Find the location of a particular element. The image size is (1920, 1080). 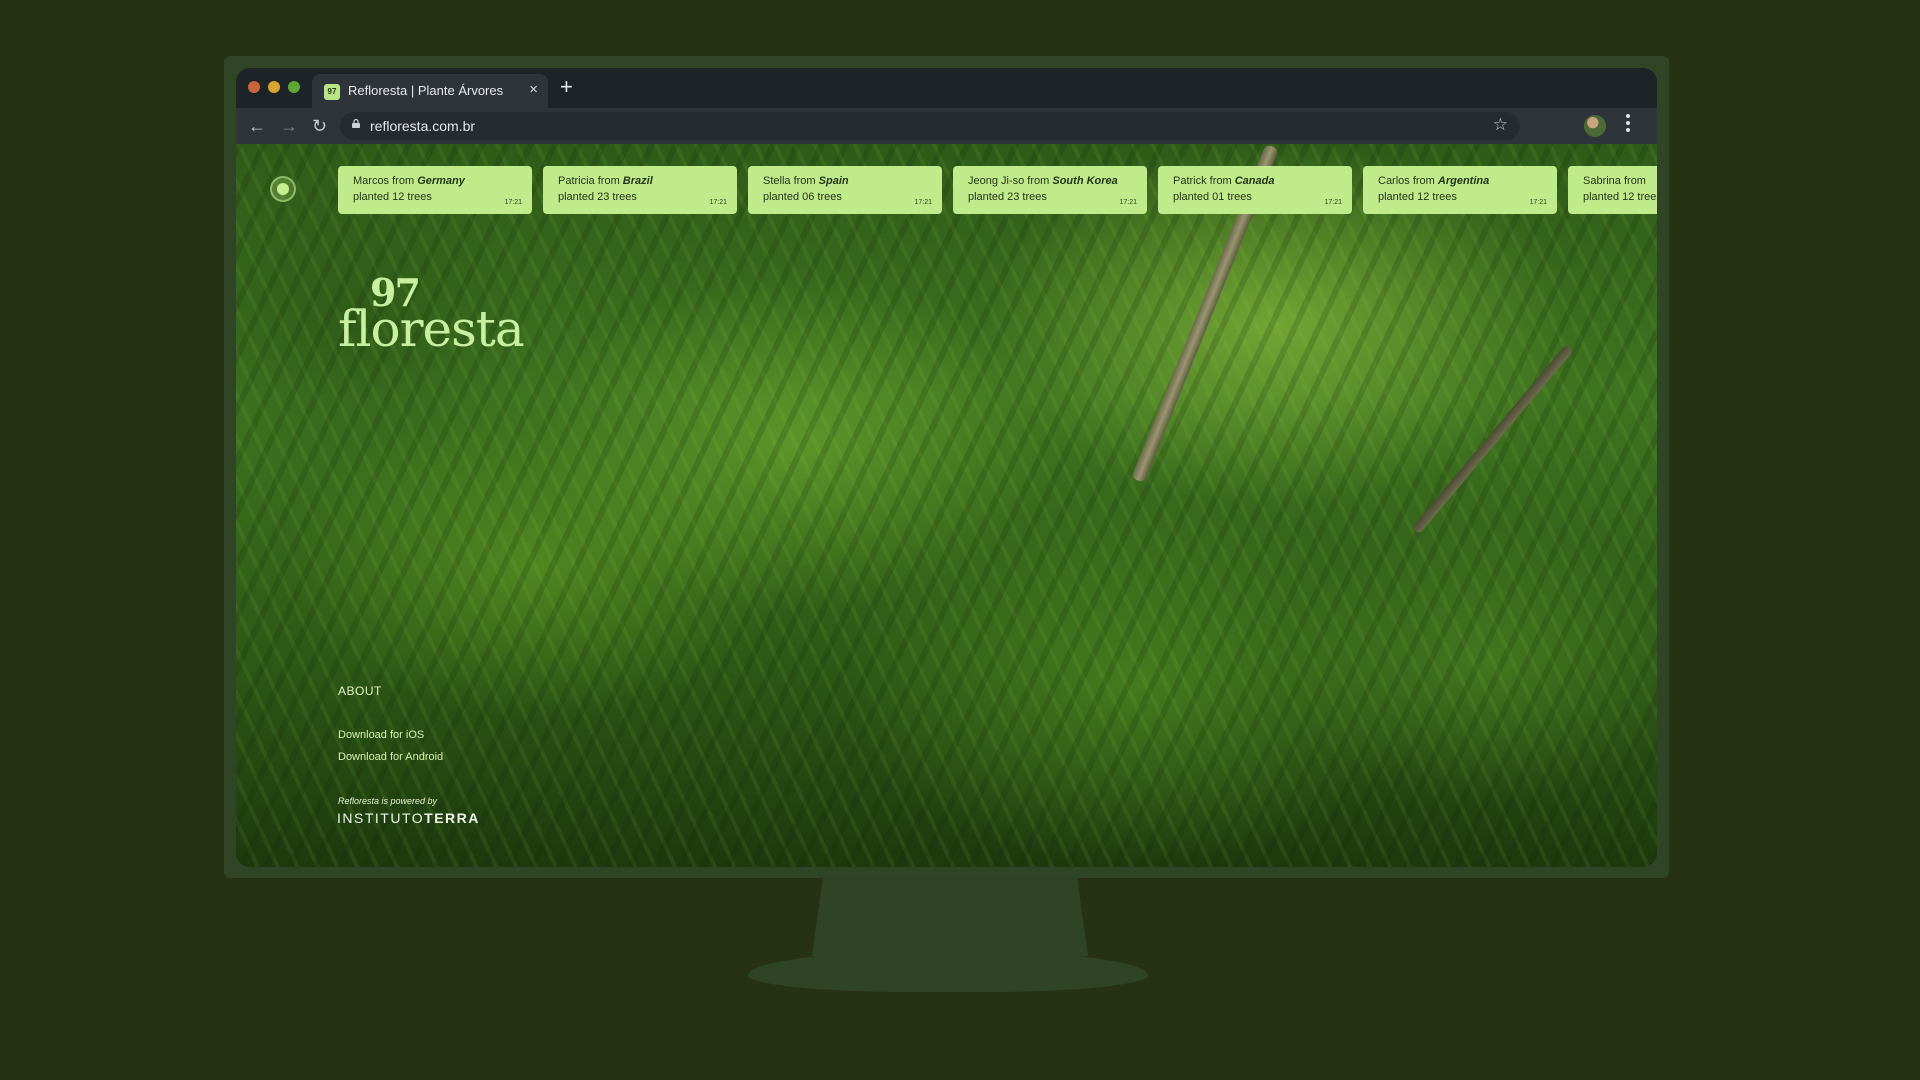

feed-card-country: Spain is located at coordinates (833, 181).